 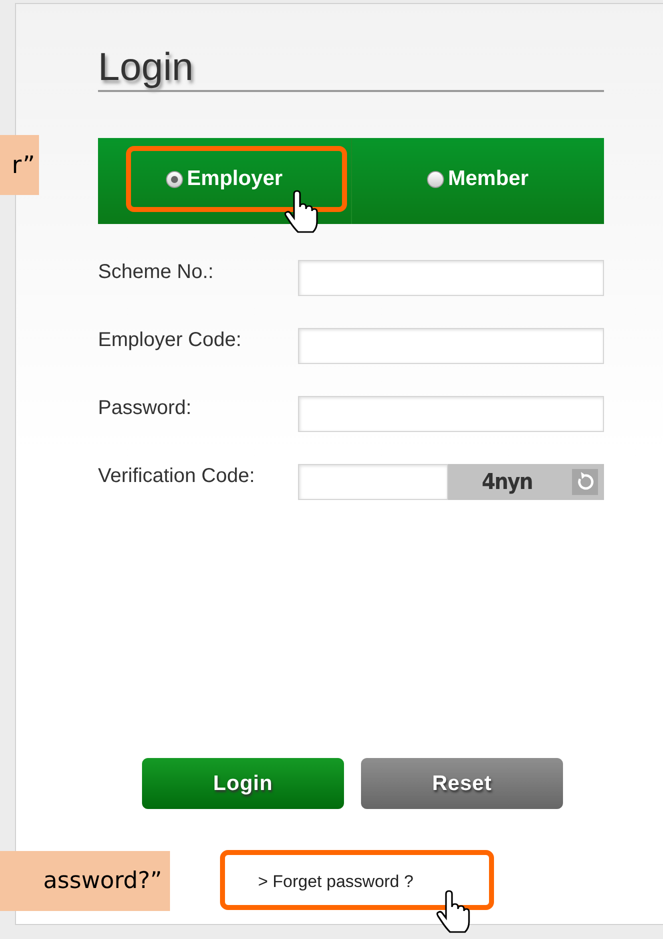 I want to click on login-button: Login, so click(x=243, y=783).